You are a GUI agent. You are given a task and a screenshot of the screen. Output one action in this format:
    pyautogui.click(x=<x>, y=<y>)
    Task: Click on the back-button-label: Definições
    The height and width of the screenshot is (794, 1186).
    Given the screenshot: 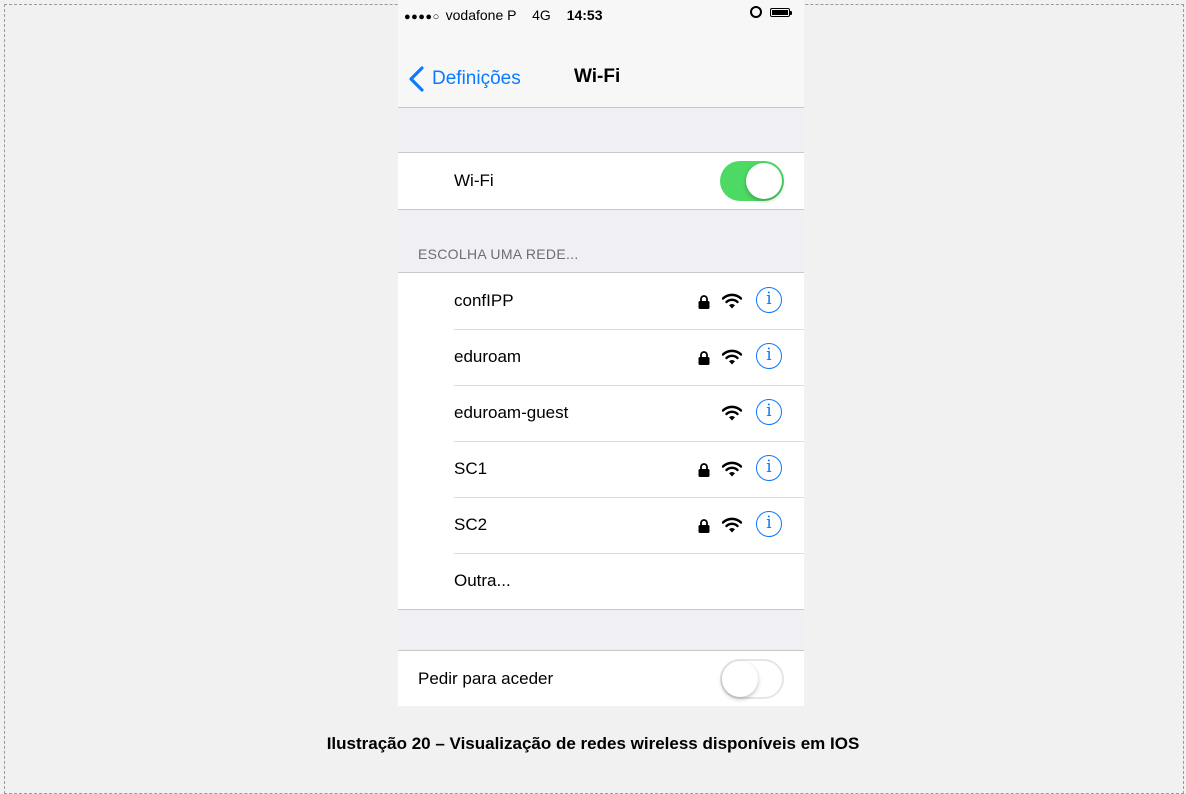 What is the action you would take?
    pyautogui.click(x=476, y=78)
    